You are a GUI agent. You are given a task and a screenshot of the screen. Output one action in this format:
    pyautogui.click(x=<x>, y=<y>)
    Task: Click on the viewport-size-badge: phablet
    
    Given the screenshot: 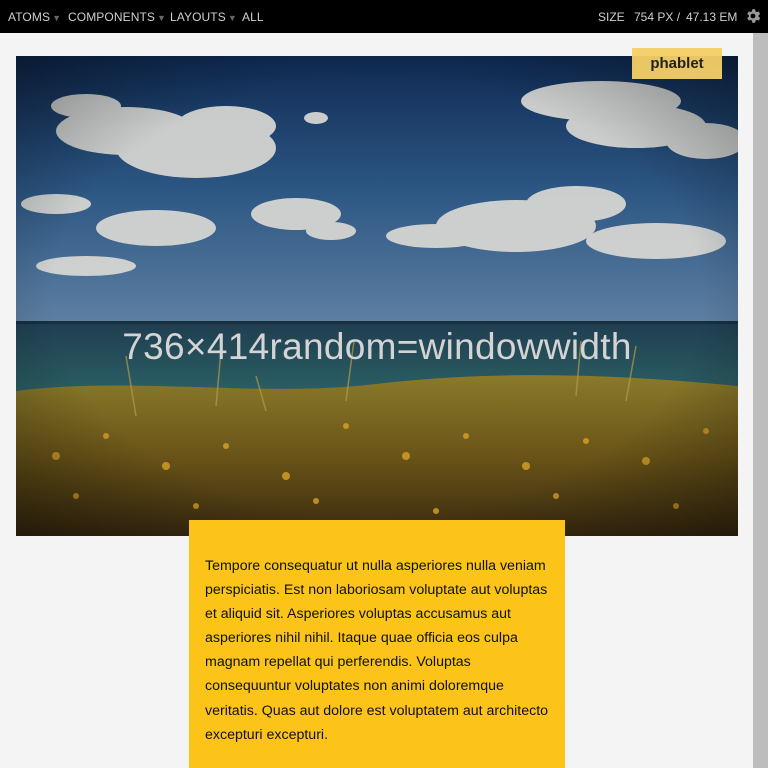 What is the action you would take?
    pyautogui.click(x=677, y=63)
    